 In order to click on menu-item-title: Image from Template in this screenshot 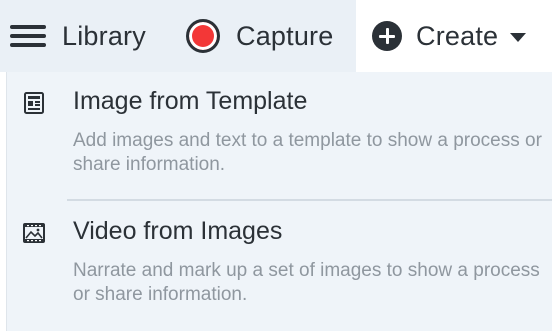, I will do `click(190, 101)`.